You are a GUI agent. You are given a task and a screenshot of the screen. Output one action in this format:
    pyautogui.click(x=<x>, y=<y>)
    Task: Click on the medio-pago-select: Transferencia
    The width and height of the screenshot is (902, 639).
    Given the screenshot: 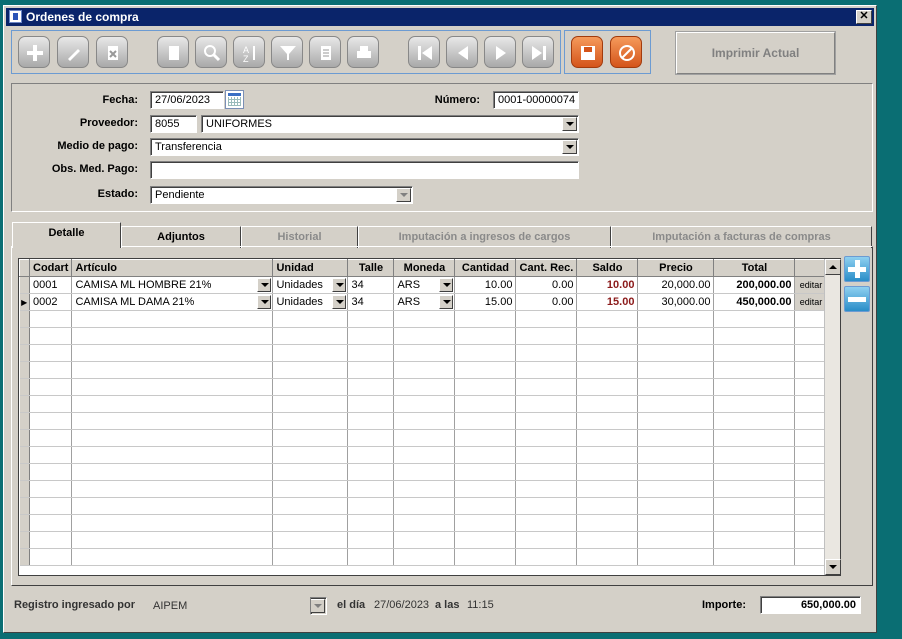 What is the action you would take?
    pyautogui.click(x=364, y=147)
    